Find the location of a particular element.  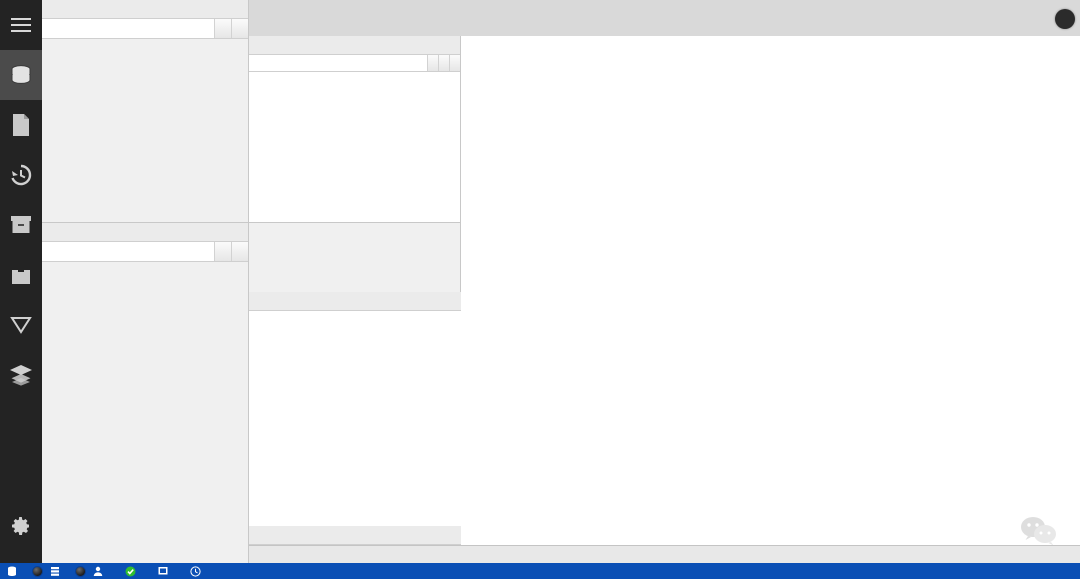

tab-area is located at coordinates (664, 18).